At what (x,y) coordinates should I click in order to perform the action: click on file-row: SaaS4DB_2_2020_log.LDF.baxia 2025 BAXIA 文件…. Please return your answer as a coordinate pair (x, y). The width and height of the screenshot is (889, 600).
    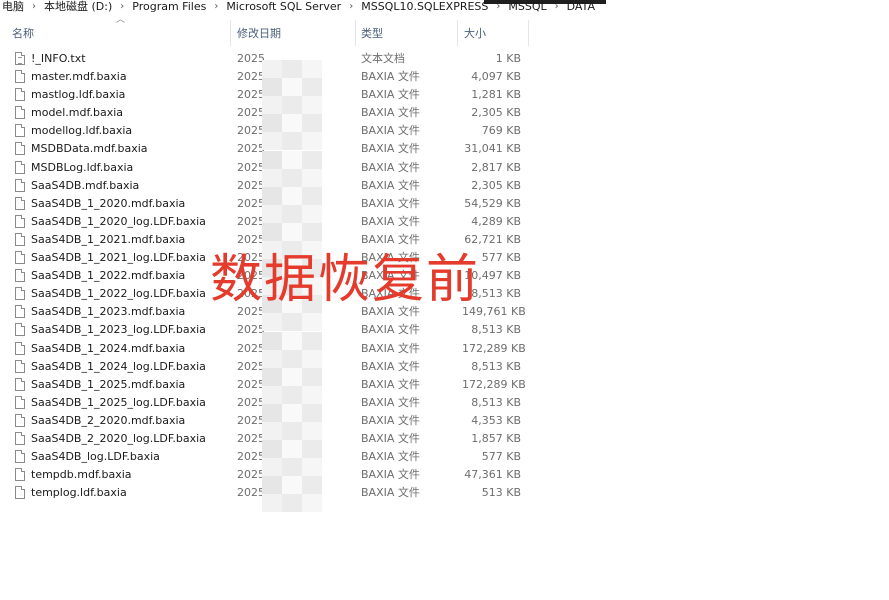
    Looking at the image, I should click on (444, 439).